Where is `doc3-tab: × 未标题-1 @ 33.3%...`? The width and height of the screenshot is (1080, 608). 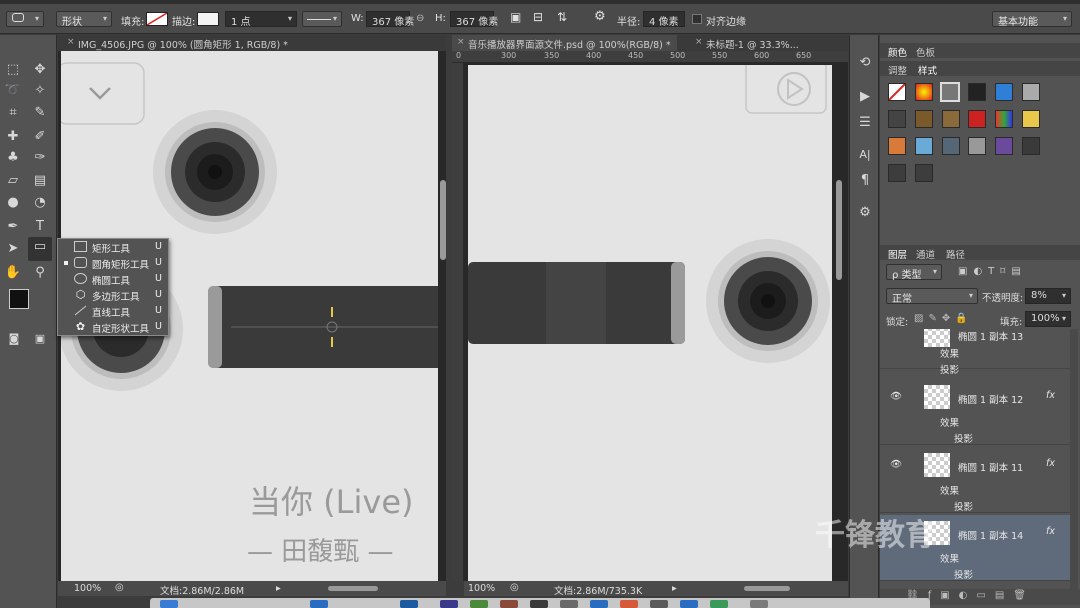
doc3-tab: × 未标题-1 @ 33.3%... is located at coordinates (747, 43).